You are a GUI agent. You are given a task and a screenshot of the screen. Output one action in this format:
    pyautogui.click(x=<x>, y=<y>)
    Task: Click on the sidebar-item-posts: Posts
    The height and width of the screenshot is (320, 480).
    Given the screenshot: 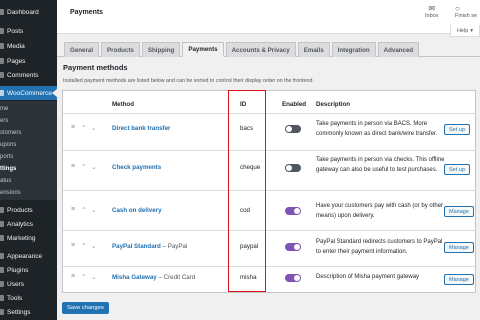 What is the action you would take?
    pyautogui.click(x=28, y=31)
    